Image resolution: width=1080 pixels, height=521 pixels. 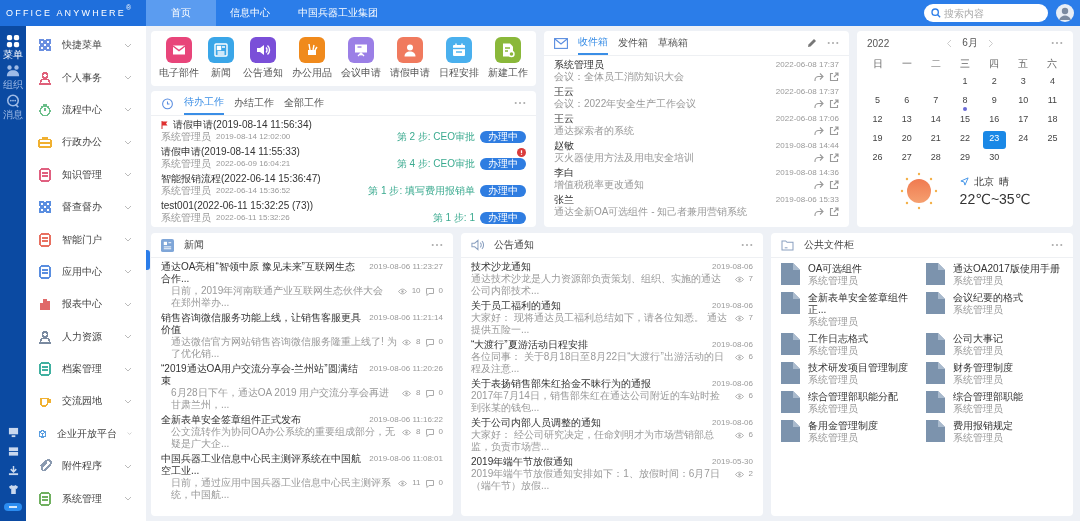 I want to click on calendar-day: 21, so click(x=936, y=140).